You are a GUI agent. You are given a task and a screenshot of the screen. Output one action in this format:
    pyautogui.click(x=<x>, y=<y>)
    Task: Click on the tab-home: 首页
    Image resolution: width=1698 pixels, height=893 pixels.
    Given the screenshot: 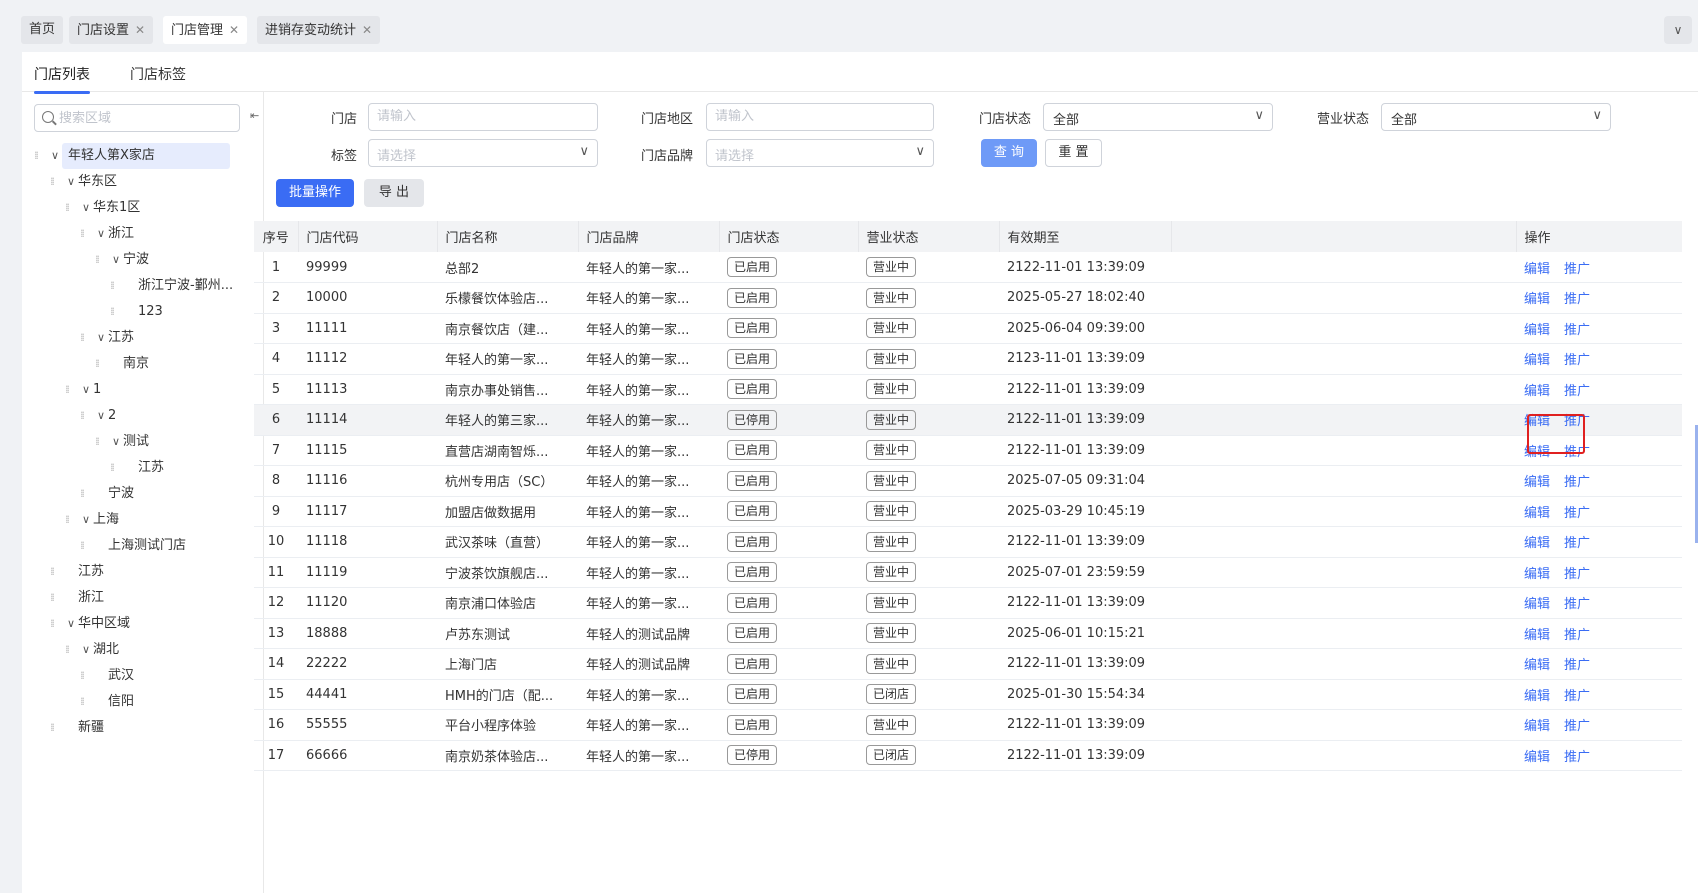 What is the action you would take?
    pyautogui.click(x=42, y=30)
    